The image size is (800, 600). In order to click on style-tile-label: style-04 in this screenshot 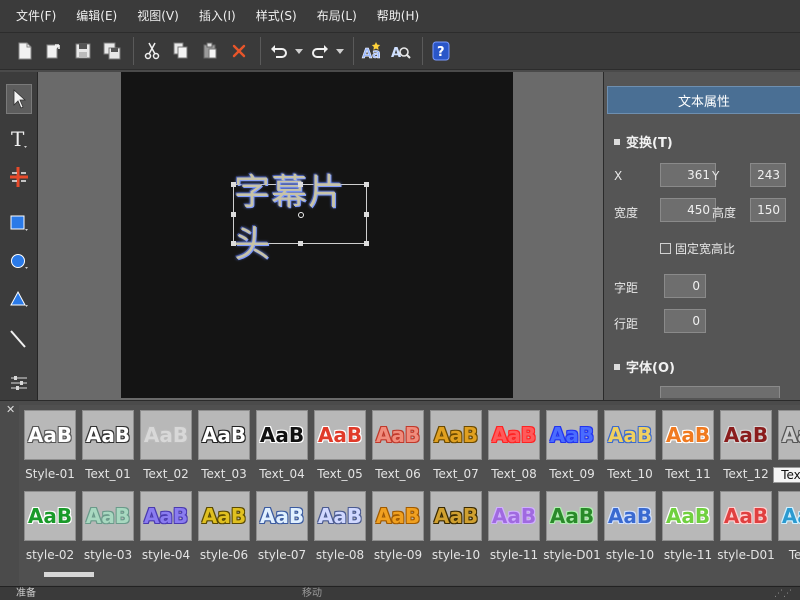, I will do `click(166, 555)`.